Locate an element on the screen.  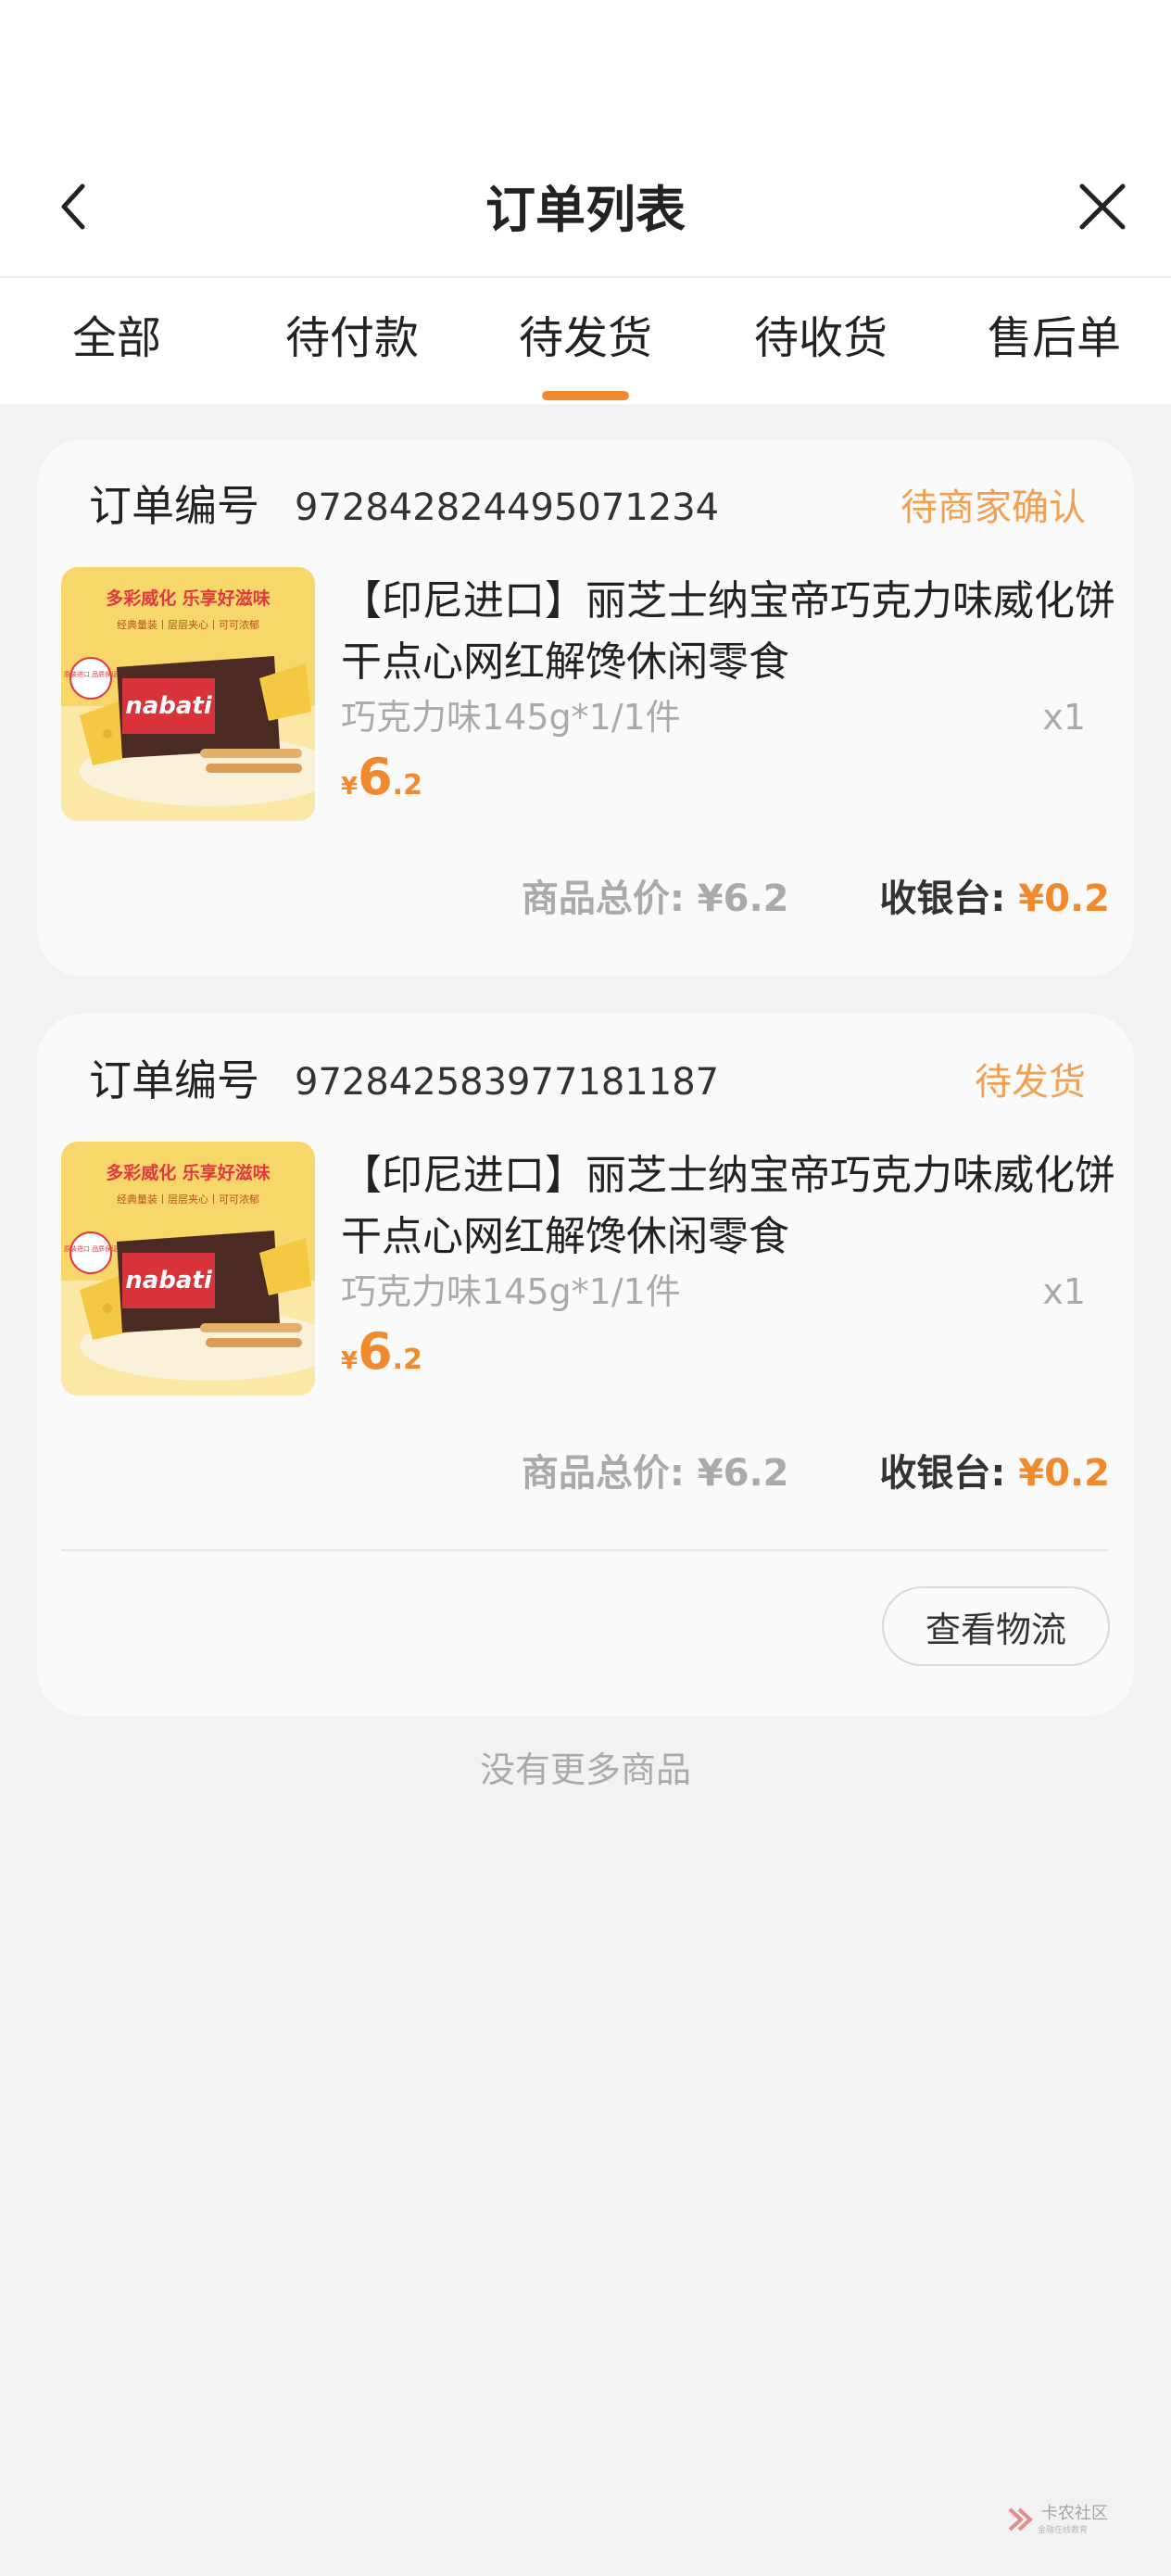
order-tabs: 全部 待付款 待发货 待收货 售后单 is located at coordinates (585, 341).